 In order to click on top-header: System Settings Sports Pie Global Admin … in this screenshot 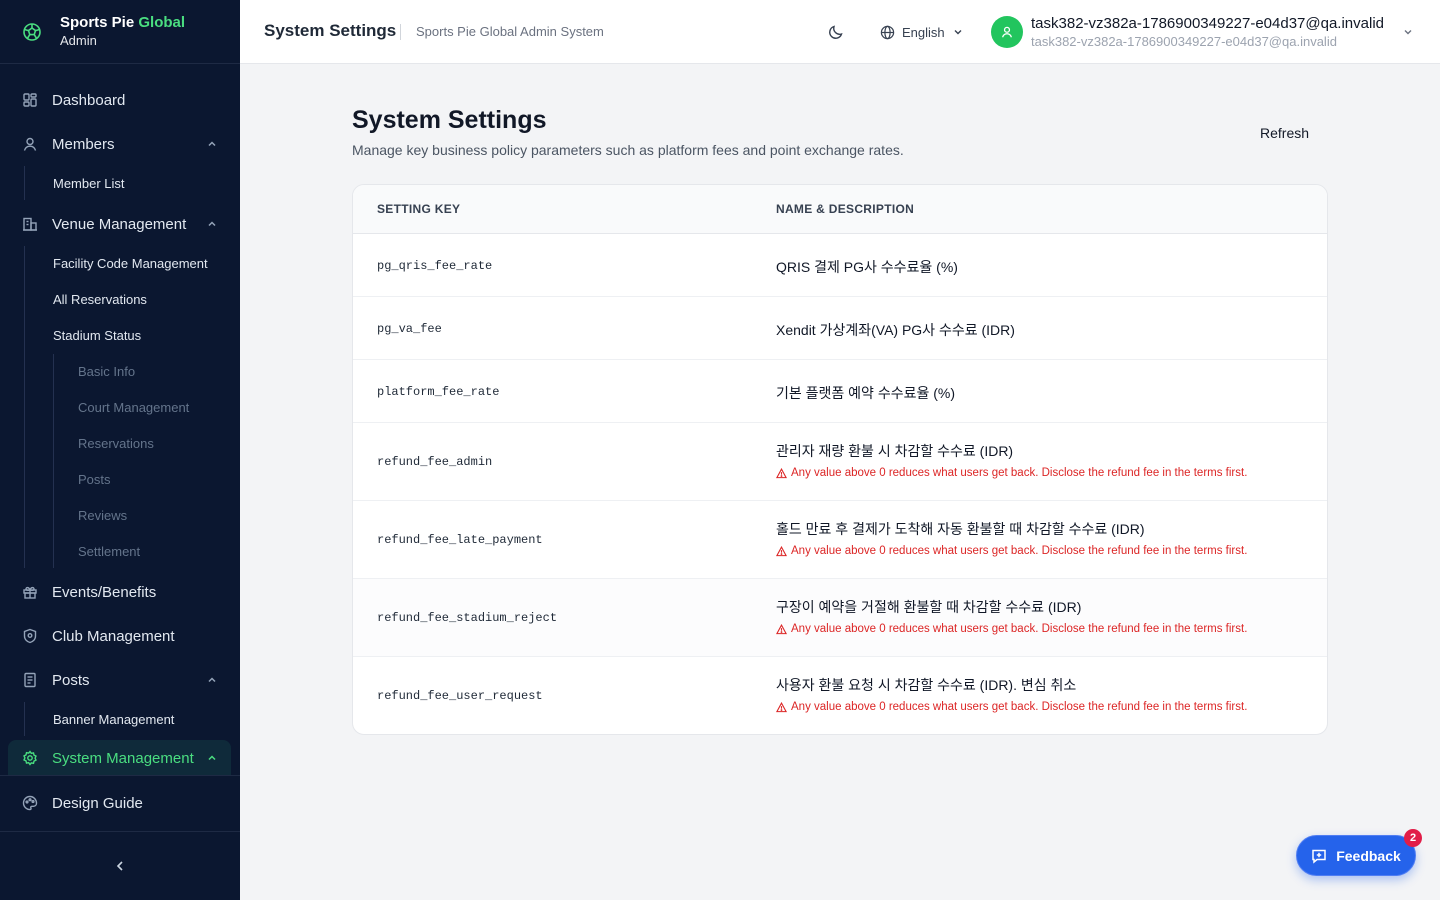, I will do `click(840, 32)`.